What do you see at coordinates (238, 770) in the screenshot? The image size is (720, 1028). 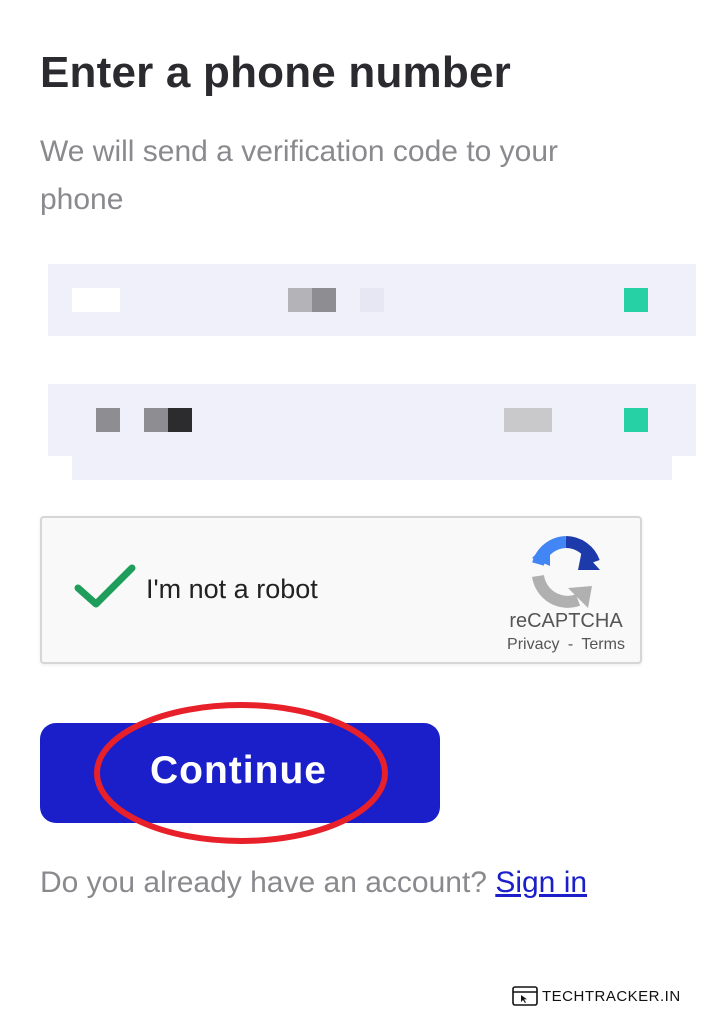 I see `continue-button-label: Continue` at bounding box center [238, 770].